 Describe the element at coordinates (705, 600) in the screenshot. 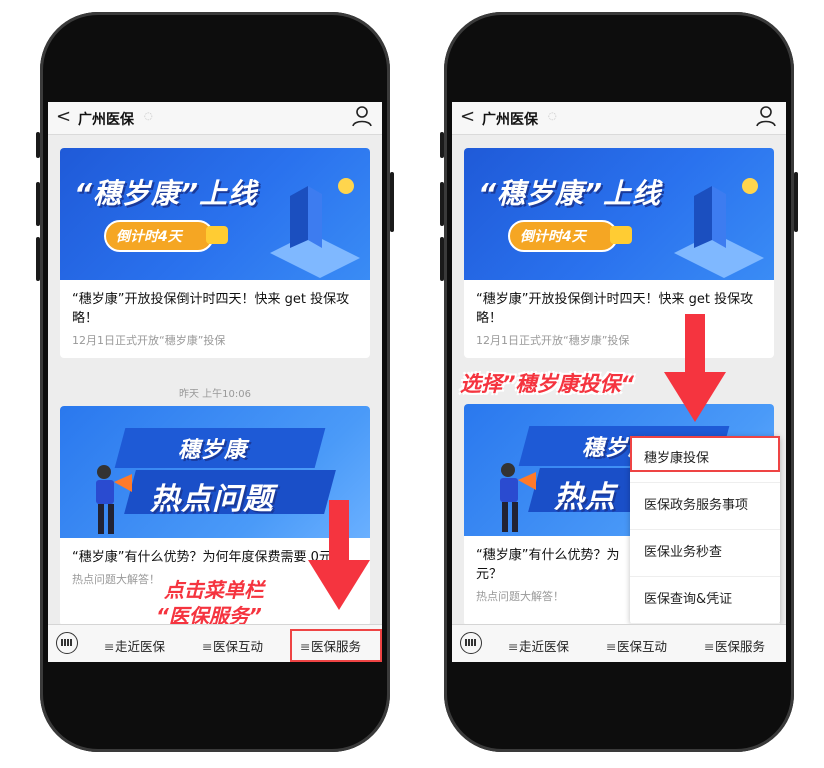

I see `popup-item-pingzheng: 医保查询&凭证` at that location.